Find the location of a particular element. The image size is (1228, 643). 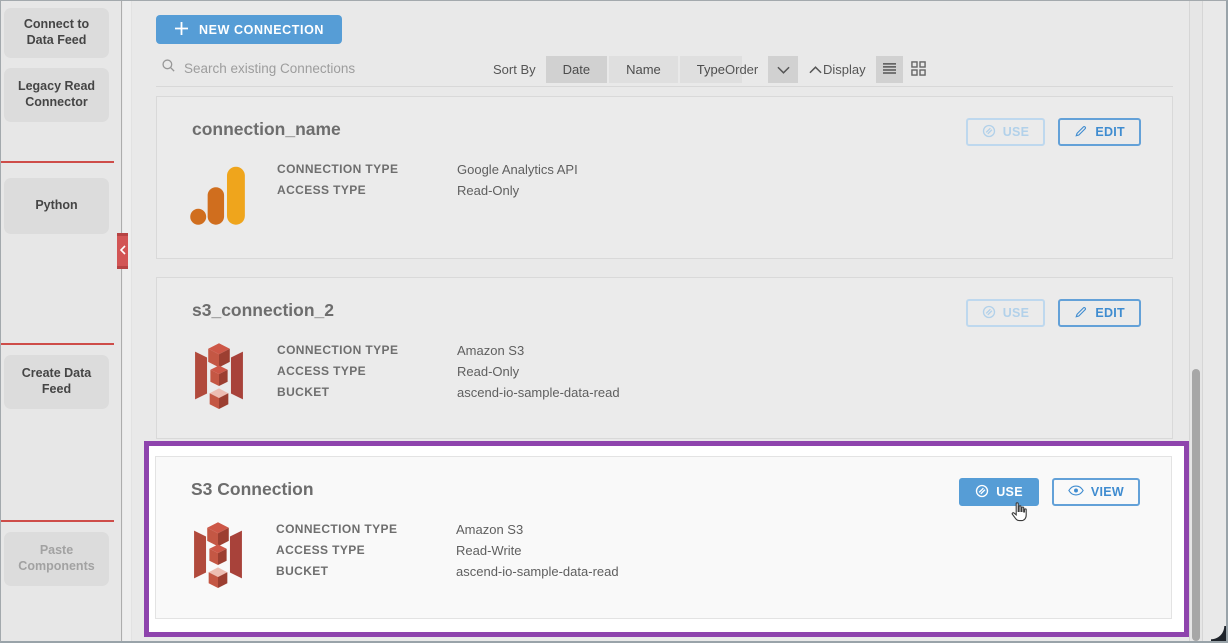

display-group: Display is located at coordinates (878, 69).